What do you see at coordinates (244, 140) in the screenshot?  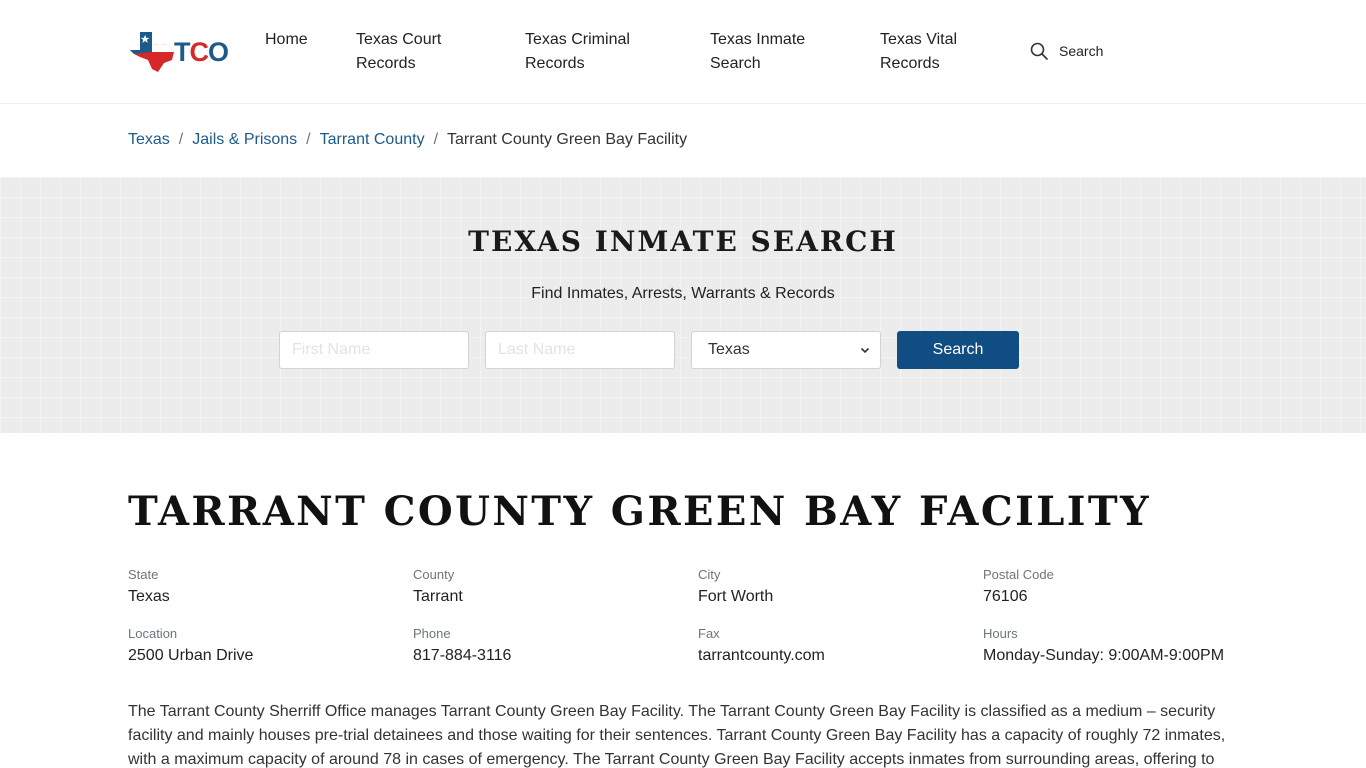 I see `breadcrumb-jails-prisons: Jails & Prisons` at bounding box center [244, 140].